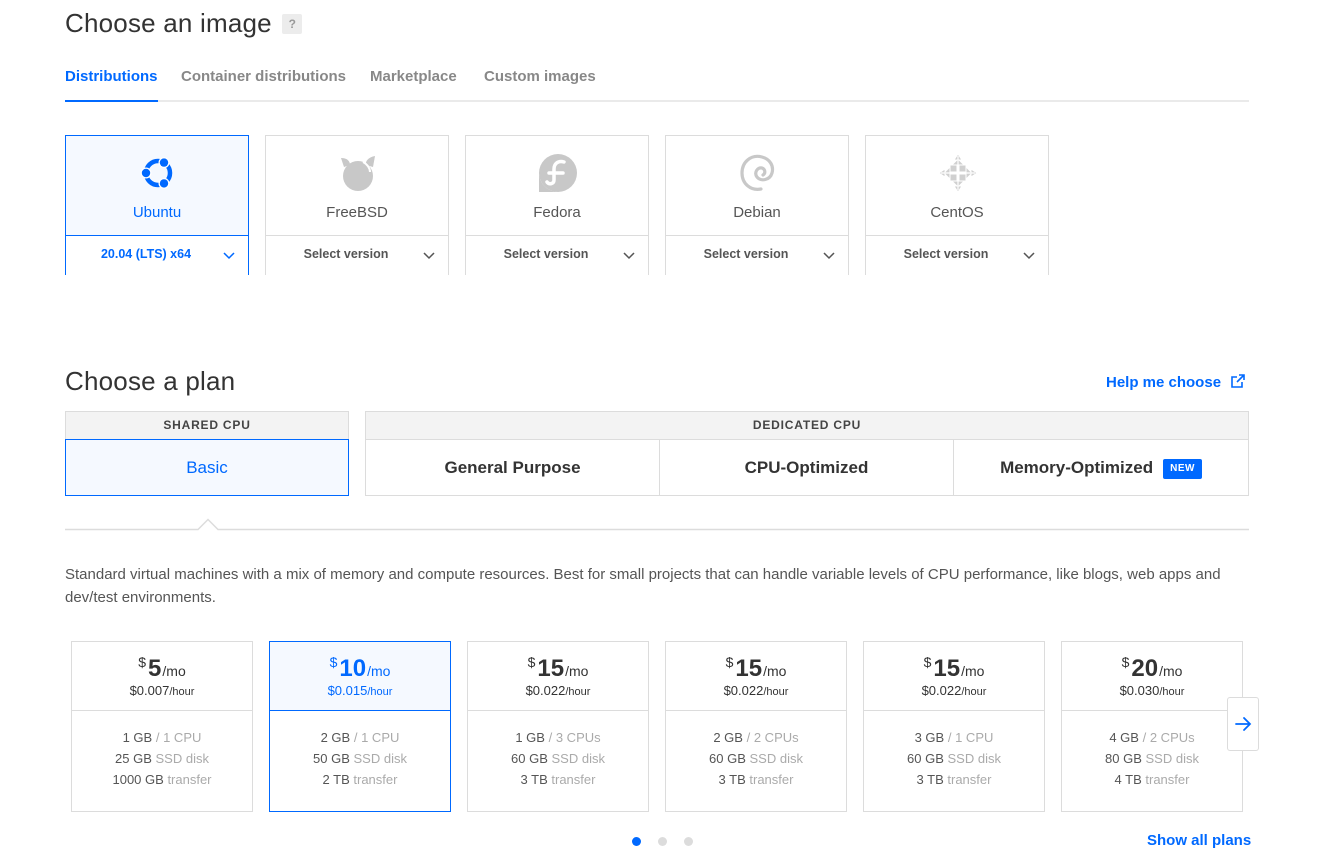 Image resolution: width=1331 pixels, height=860 pixels. What do you see at coordinates (263, 85) in the screenshot?
I see `tab-container-distributions: Container distributions` at bounding box center [263, 85].